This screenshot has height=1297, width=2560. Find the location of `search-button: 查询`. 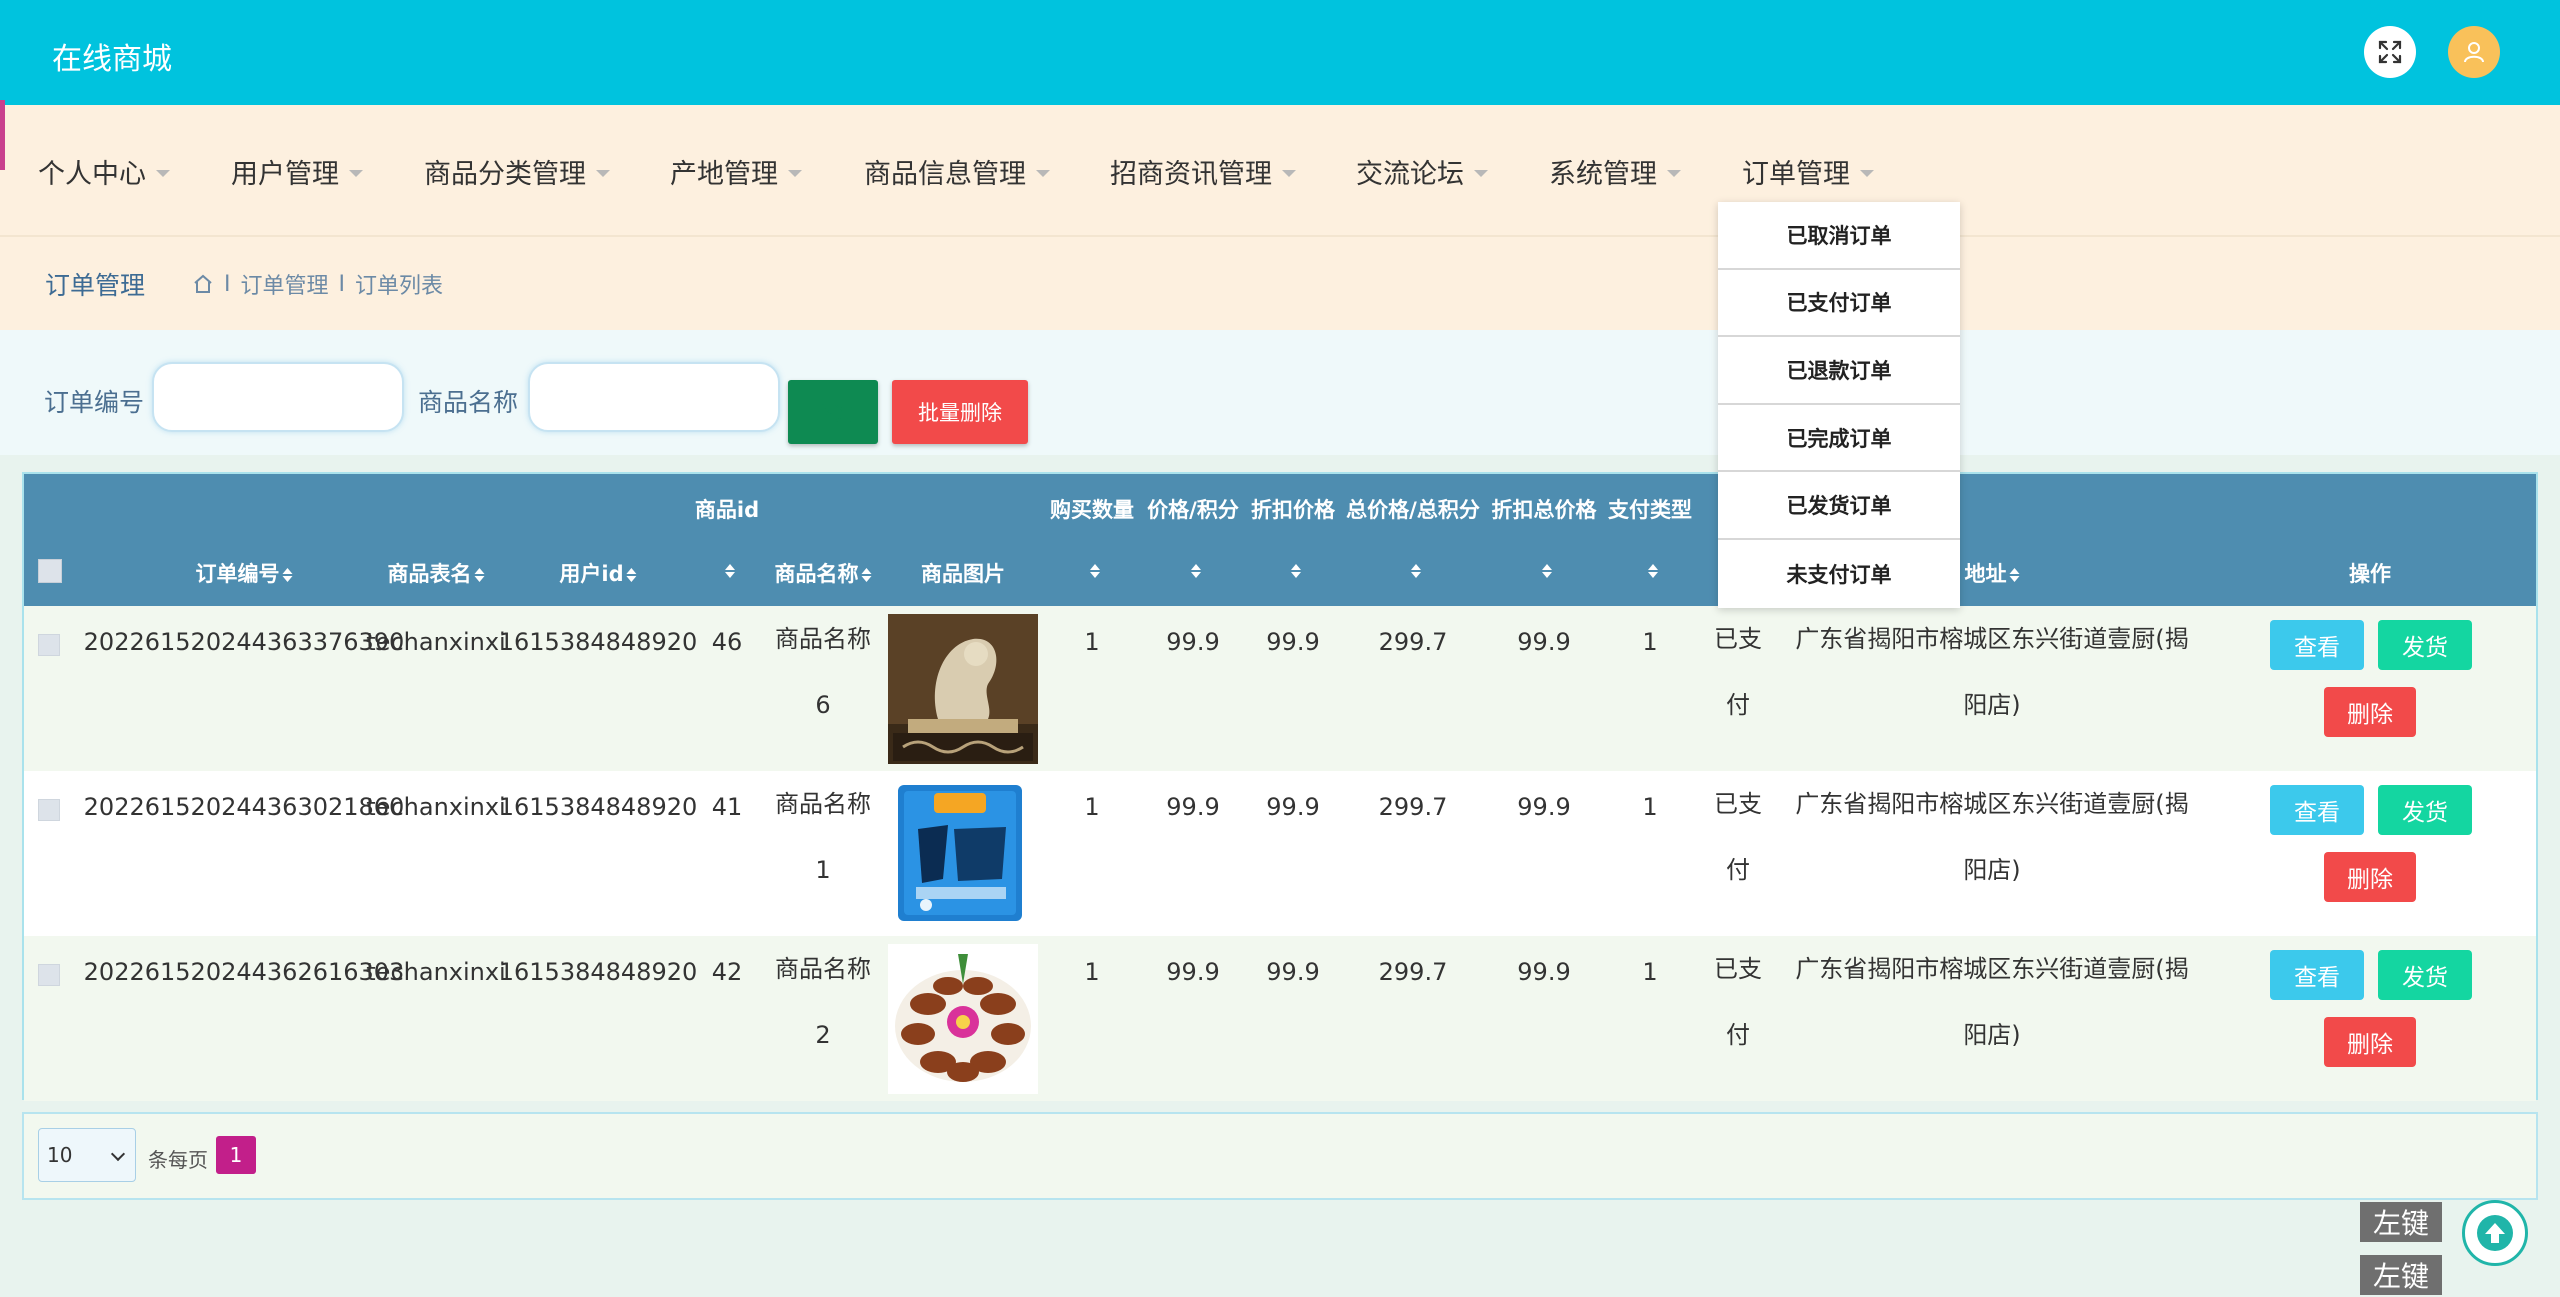

search-button: 查询 is located at coordinates (833, 412).